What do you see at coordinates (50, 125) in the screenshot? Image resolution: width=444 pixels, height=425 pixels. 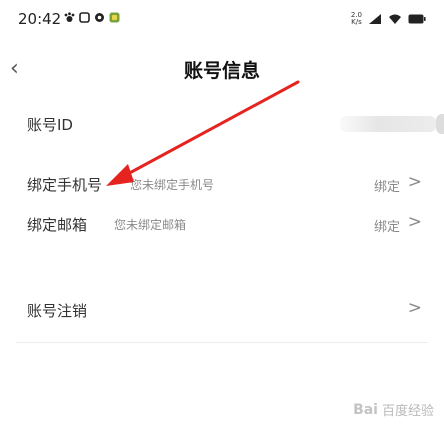 I see `account-id-label: 账号ID` at bounding box center [50, 125].